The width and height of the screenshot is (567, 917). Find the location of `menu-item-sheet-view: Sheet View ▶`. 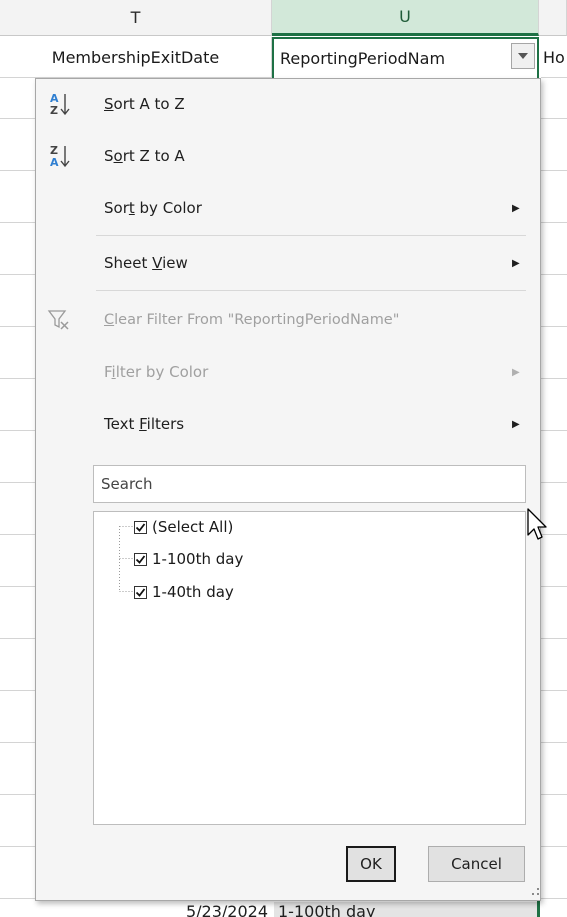

menu-item-sheet-view: Sheet View ▶ is located at coordinates (288, 263).